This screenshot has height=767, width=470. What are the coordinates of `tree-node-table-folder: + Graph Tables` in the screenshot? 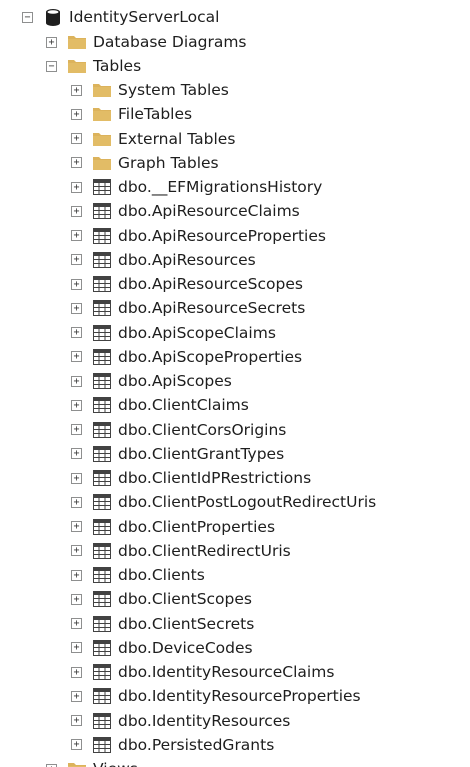 It's located at (145, 163).